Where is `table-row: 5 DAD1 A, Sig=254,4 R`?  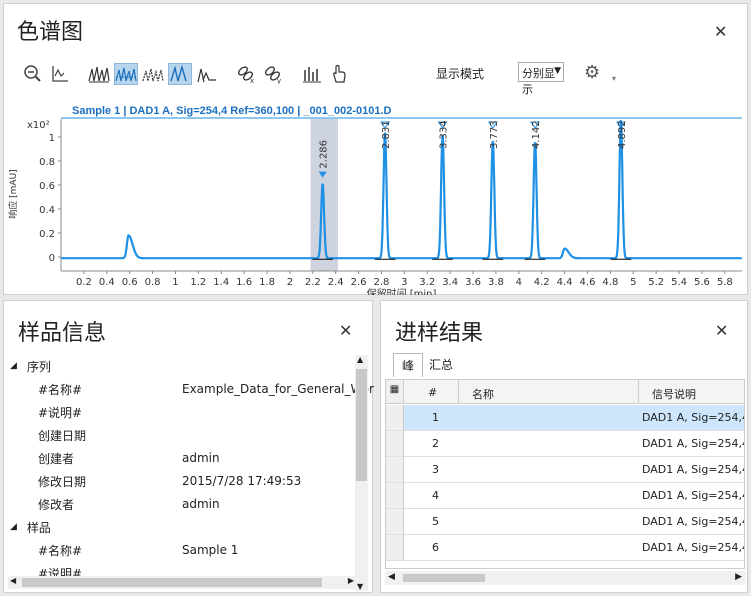 table-row: 5 DAD1 A, Sig=254,4 R is located at coordinates (565, 522).